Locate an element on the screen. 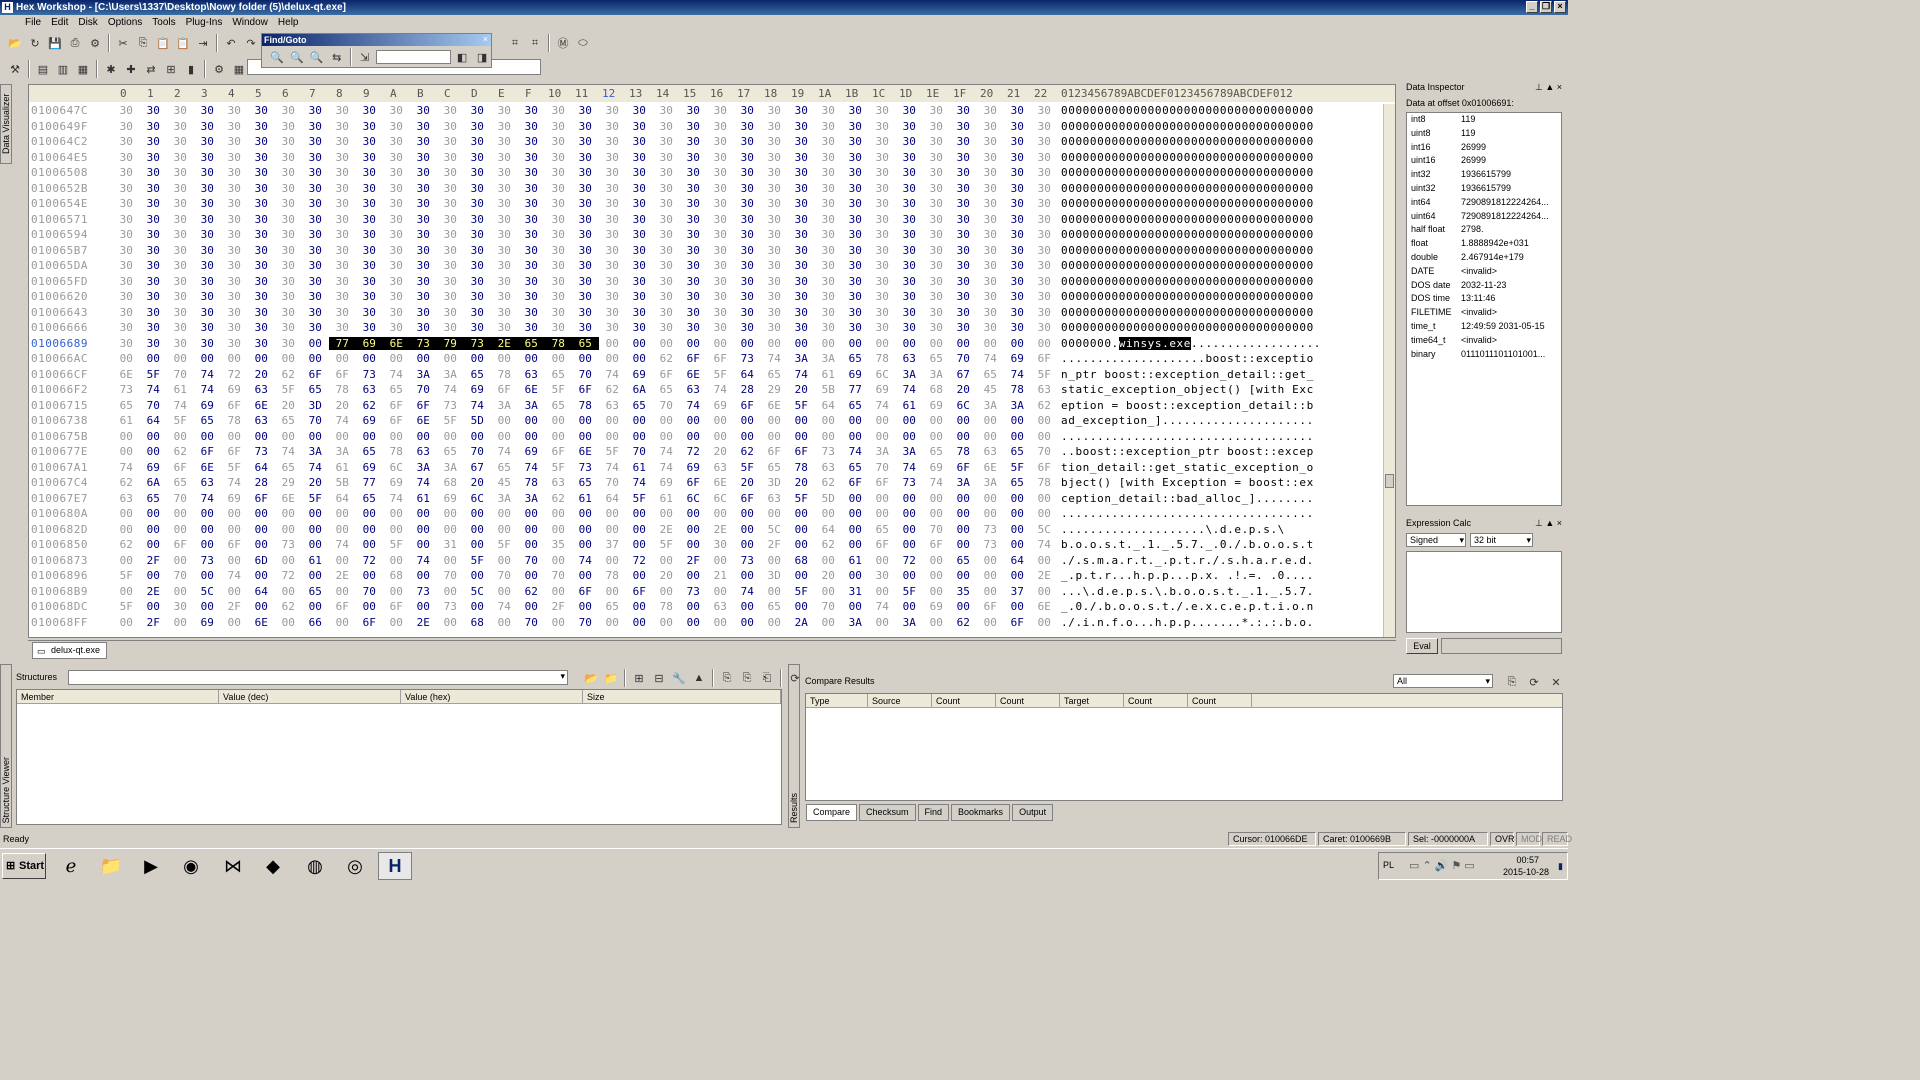 The width and height of the screenshot is (1920, 1080). restore-button: ❐ is located at coordinates (1546, 7).